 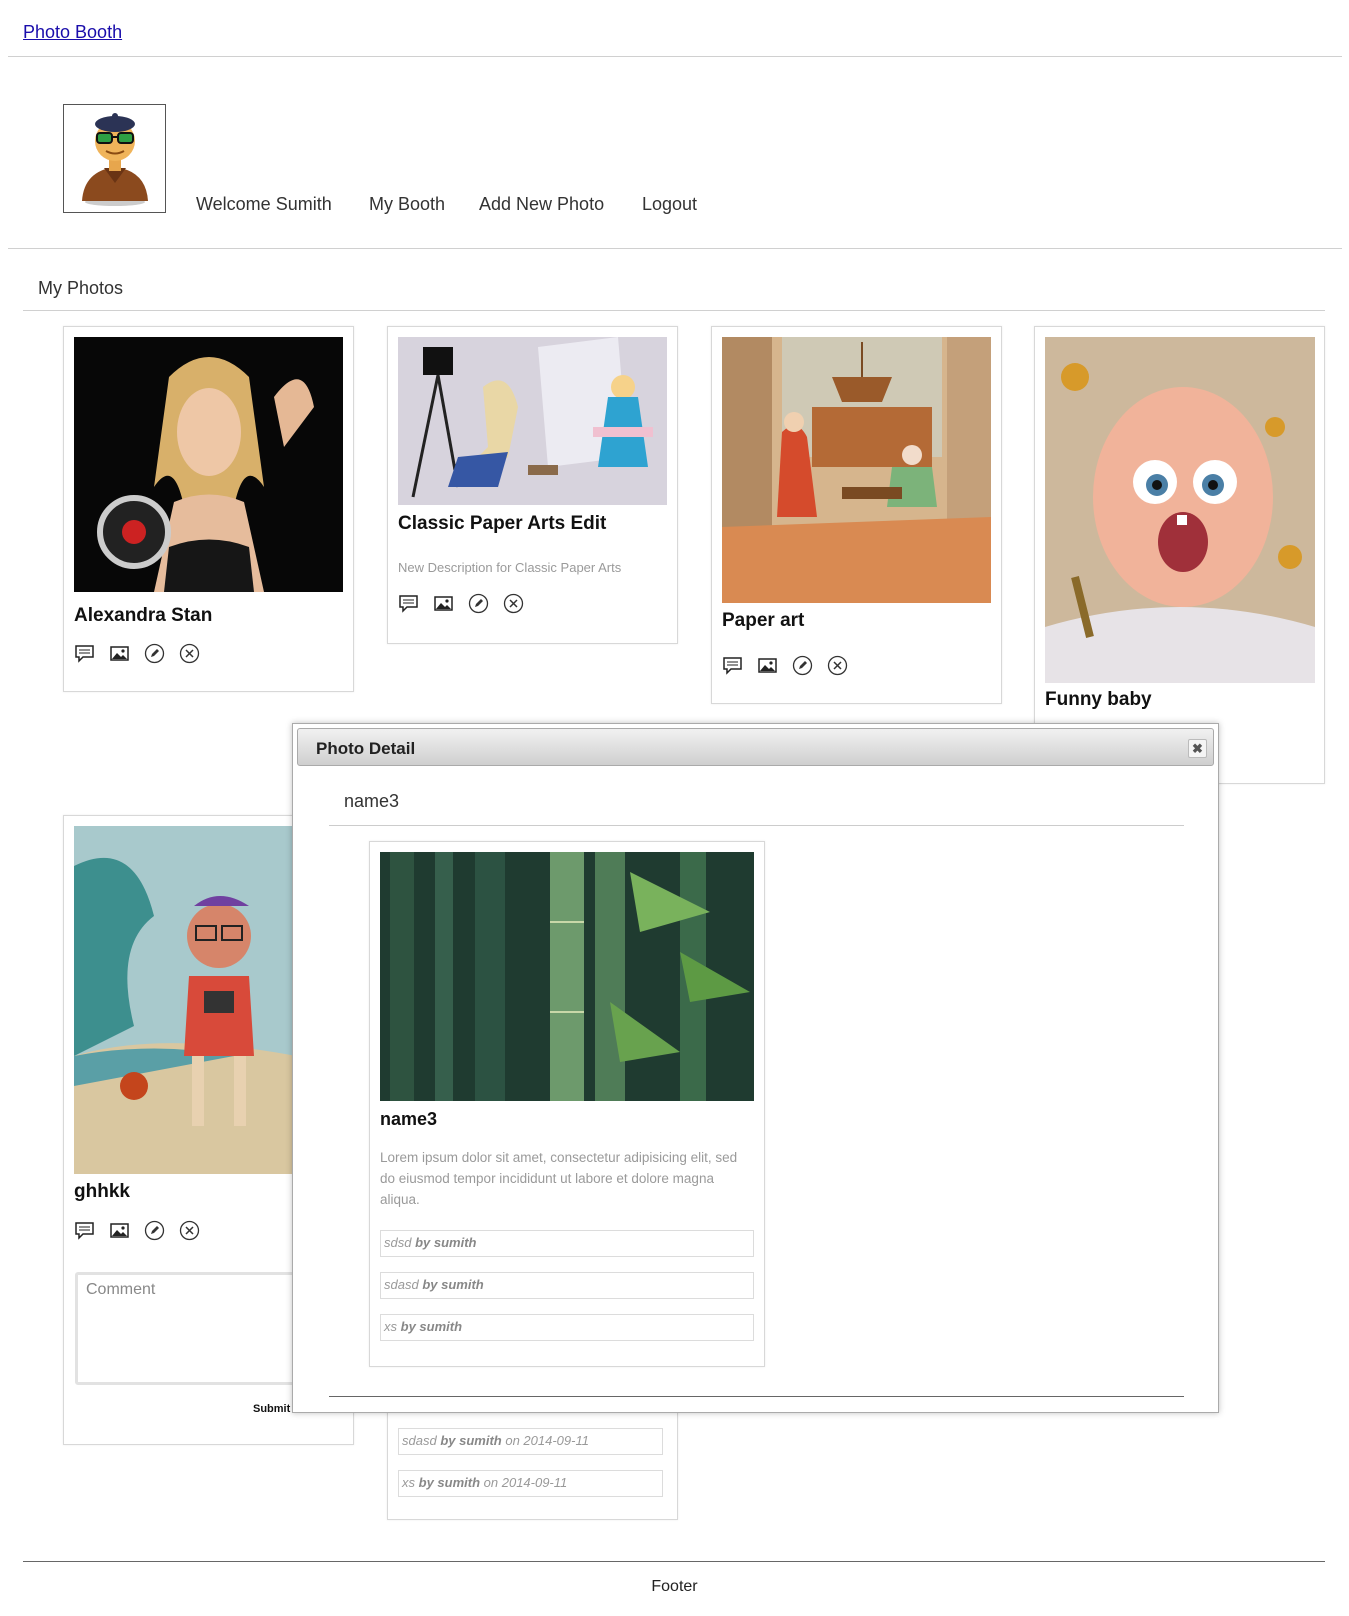 What do you see at coordinates (530, 1441) in the screenshot?
I see `comment-item: sdasd by sumith on 2014-09-11` at bounding box center [530, 1441].